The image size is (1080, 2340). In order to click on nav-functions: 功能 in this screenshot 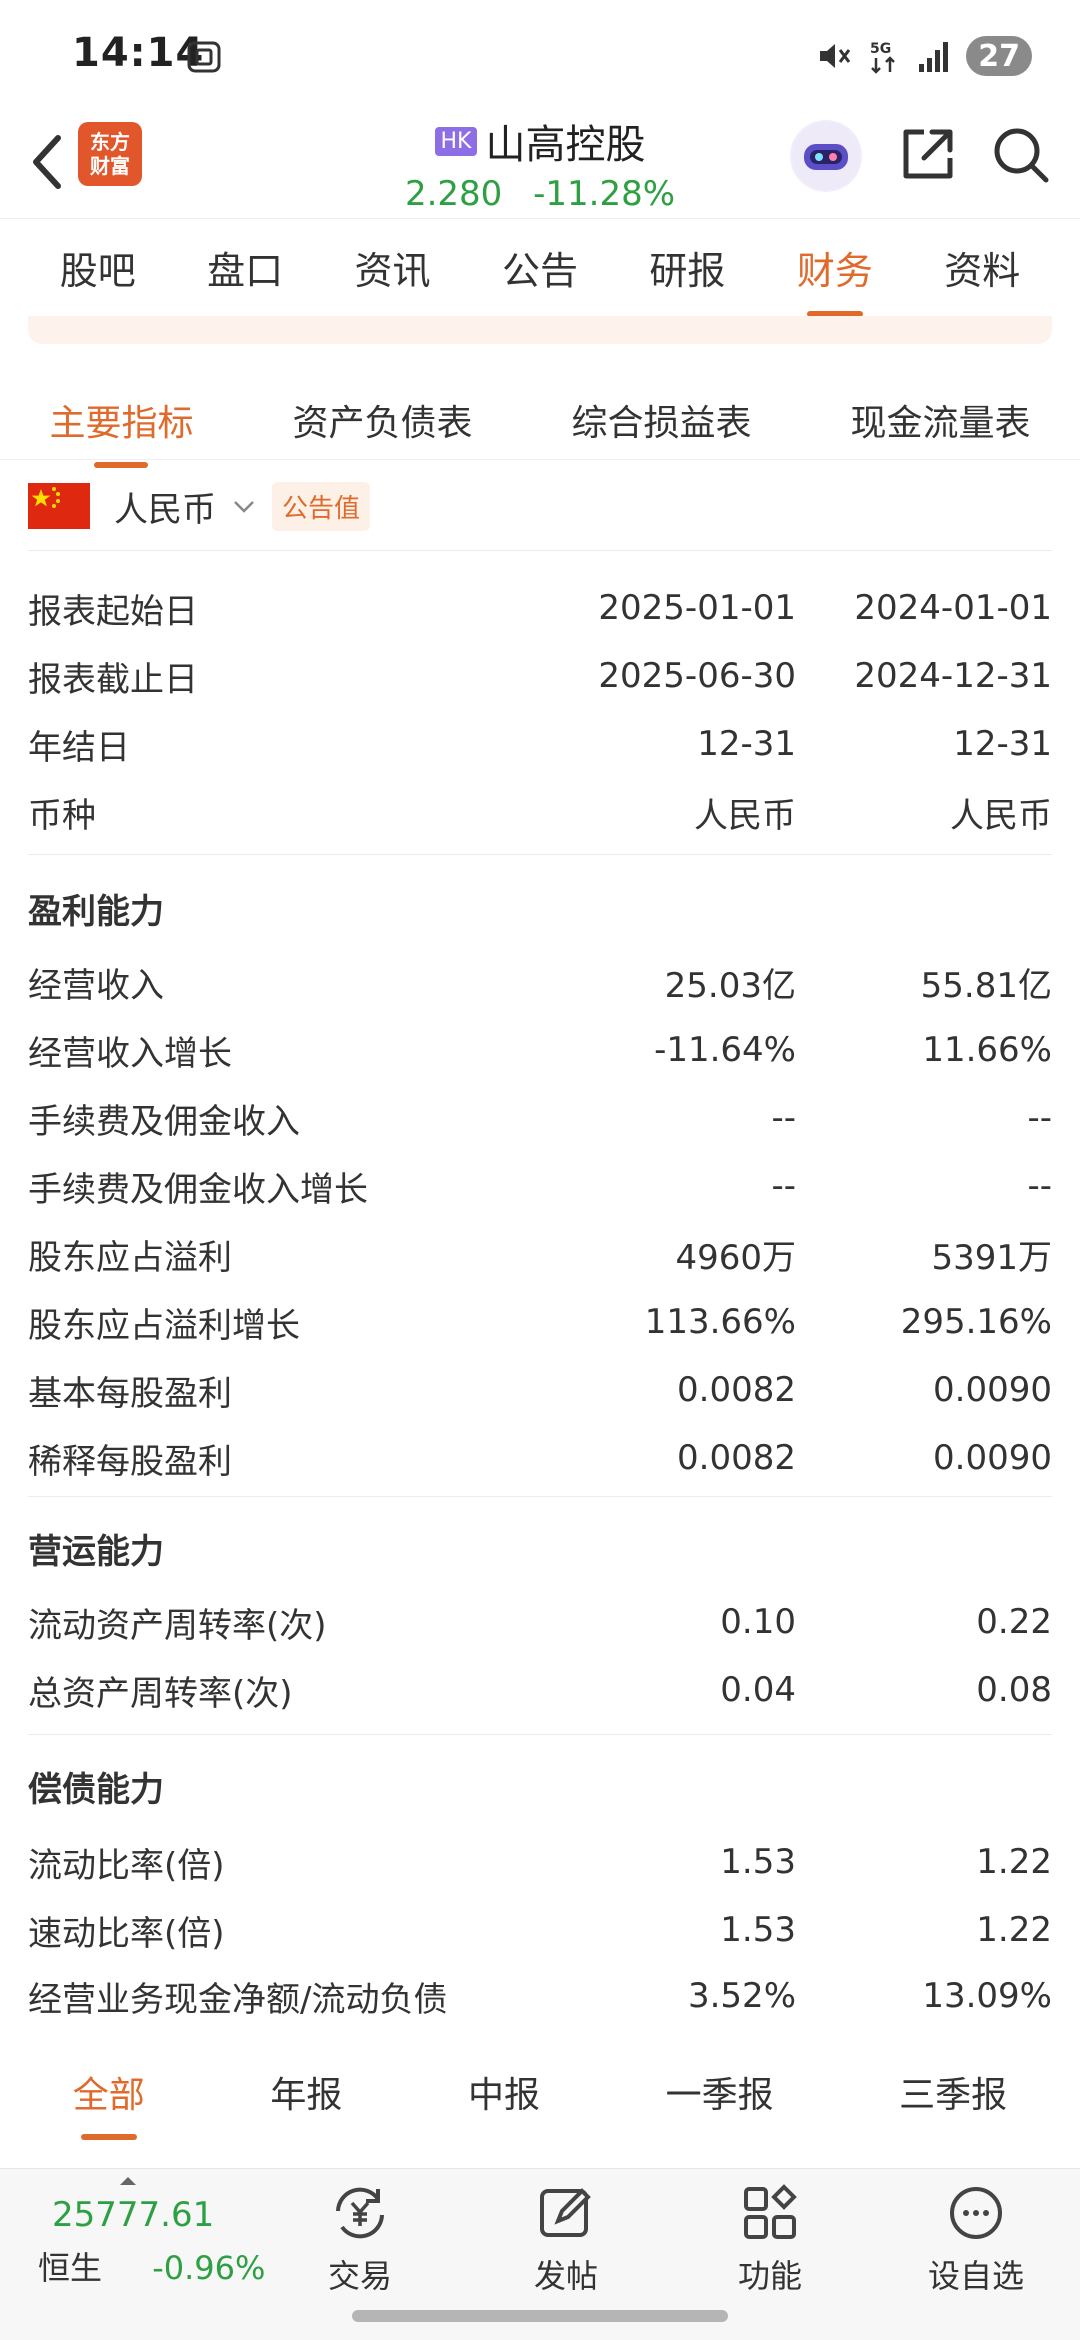, I will do `click(770, 2239)`.